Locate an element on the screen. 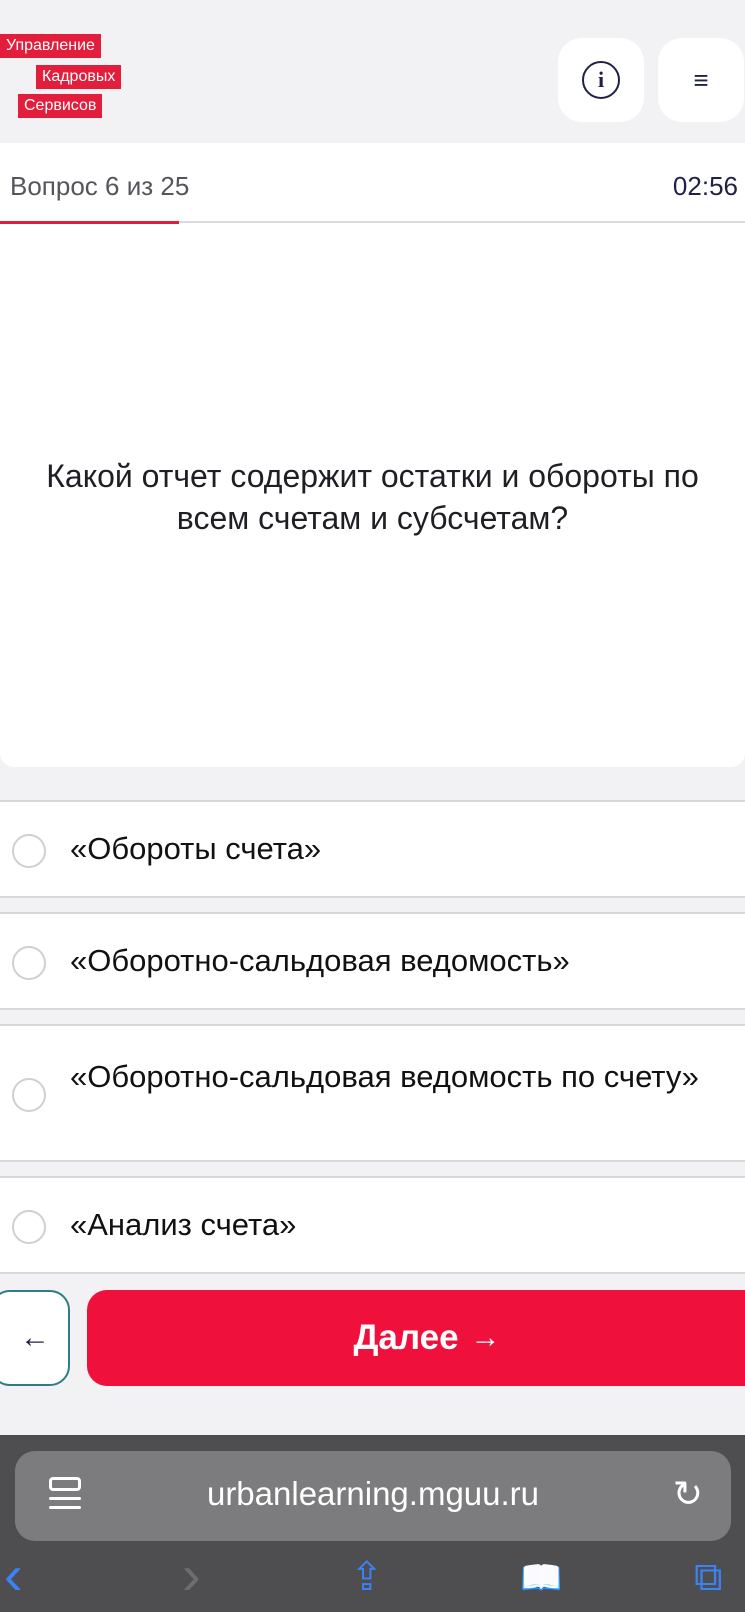  answer-label: «Оборотно-сальдовая ведомость по счету» is located at coordinates (384, 1076).